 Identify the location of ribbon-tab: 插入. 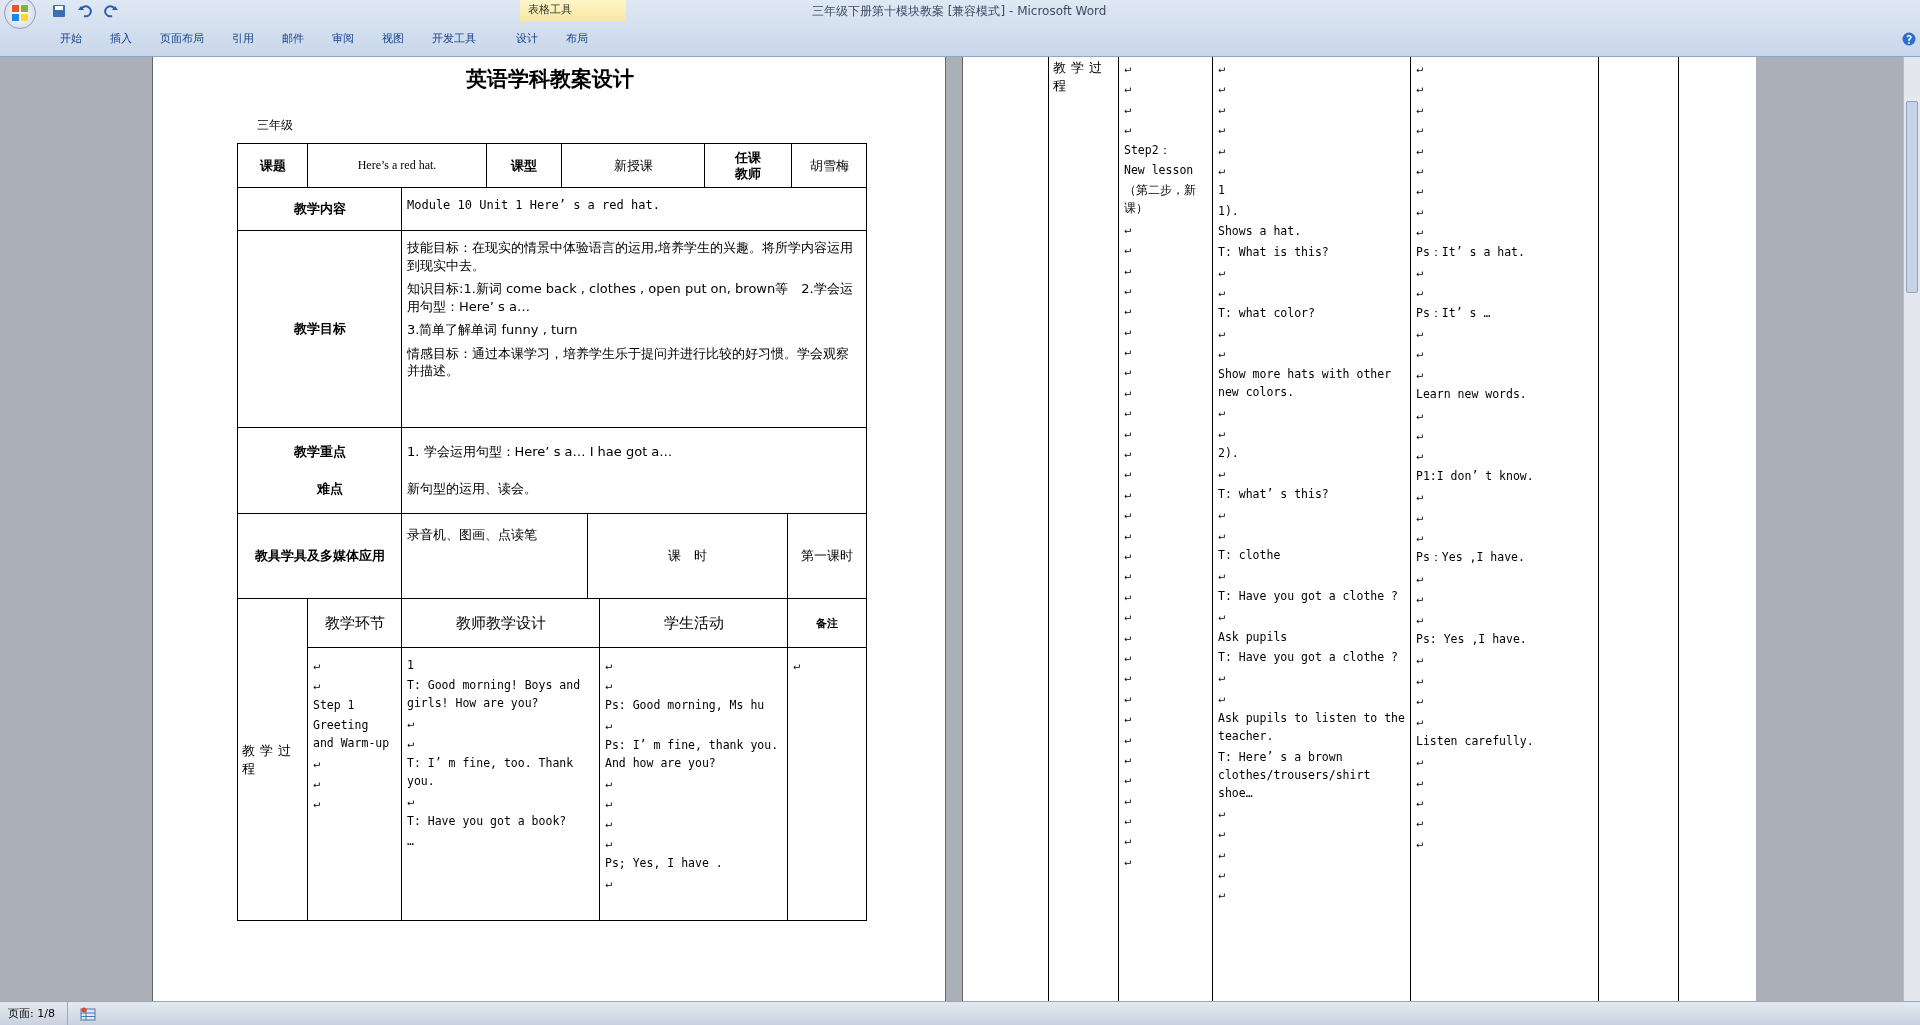
(121, 38).